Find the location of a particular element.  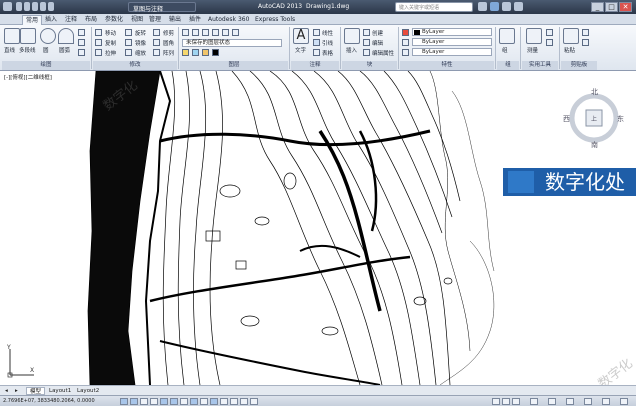

help-icon is located at coordinates (518, 6).